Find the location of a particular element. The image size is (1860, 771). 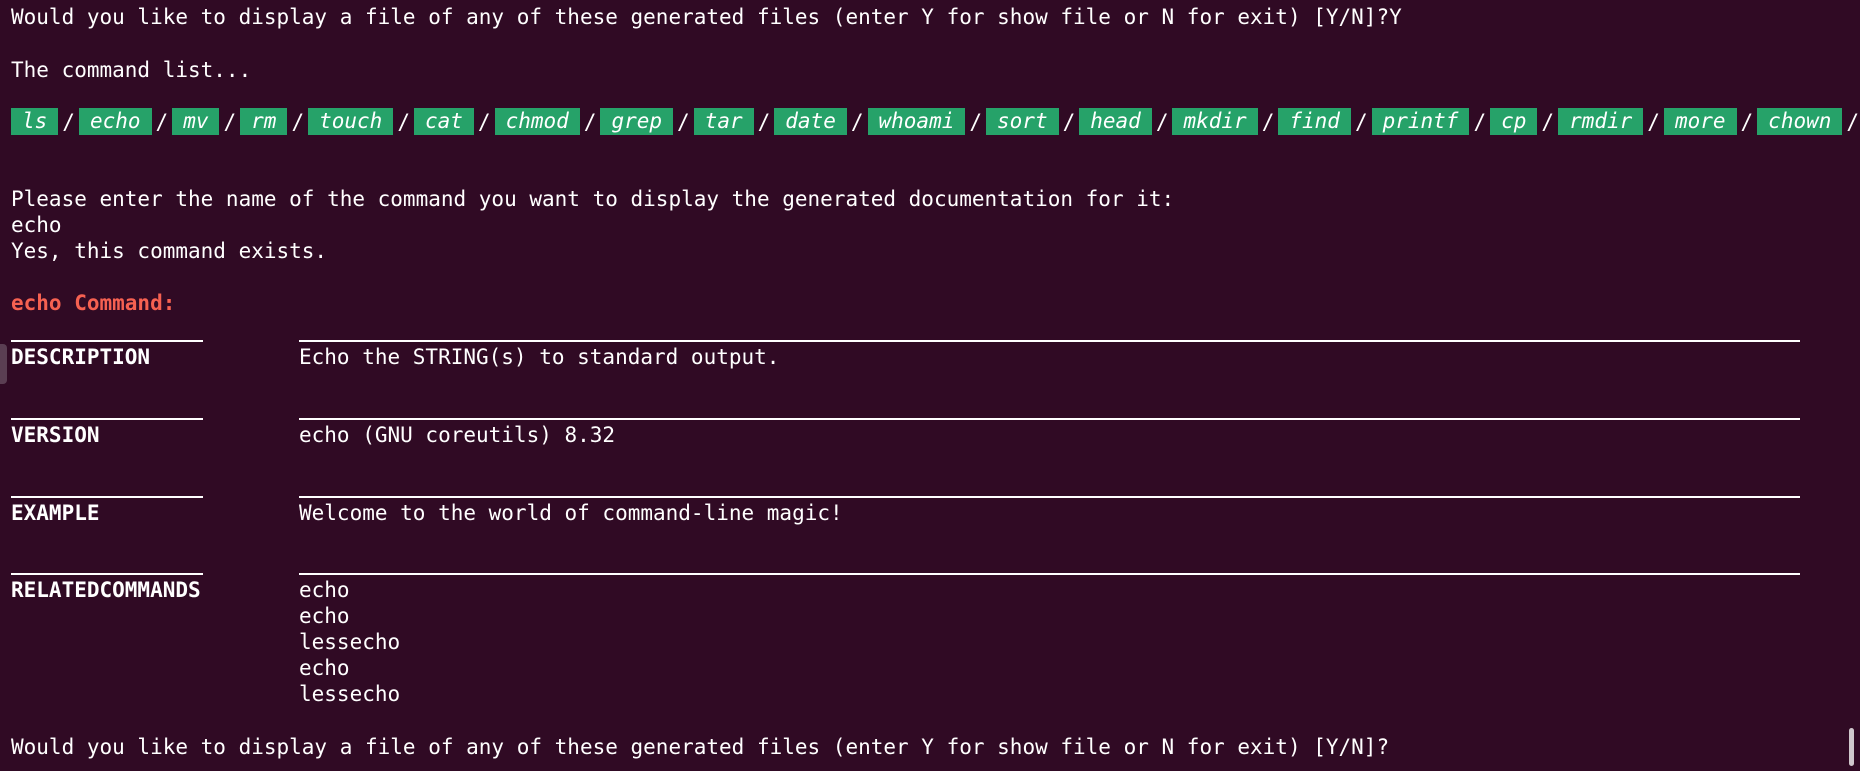

command-chip-chmod: chmod is located at coordinates (537, 121).